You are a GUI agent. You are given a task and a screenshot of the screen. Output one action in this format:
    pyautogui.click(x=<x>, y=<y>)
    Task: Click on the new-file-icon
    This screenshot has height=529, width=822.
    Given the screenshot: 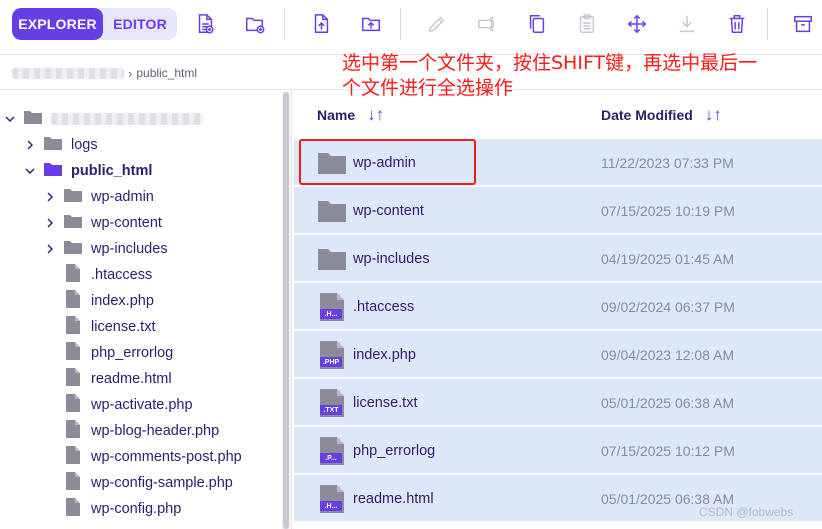 What is the action you would take?
    pyautogui.click(x=205, y=24)
    